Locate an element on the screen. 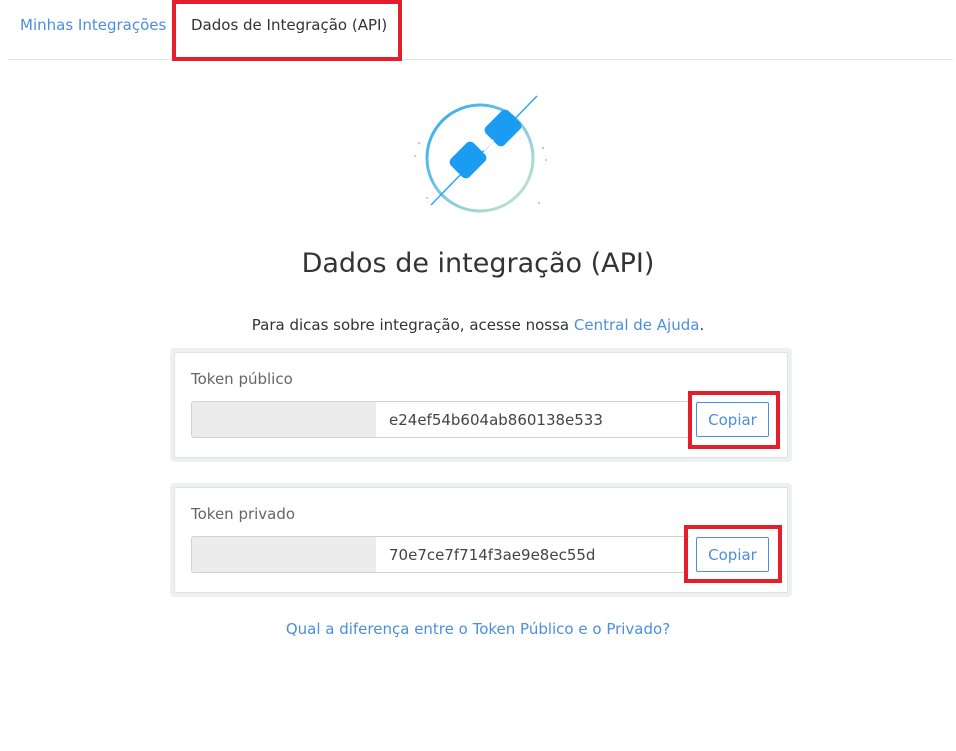 This screenshot has width=956, height=751. copy-private-token-button: Copiar is located at coordinates (732, 554).